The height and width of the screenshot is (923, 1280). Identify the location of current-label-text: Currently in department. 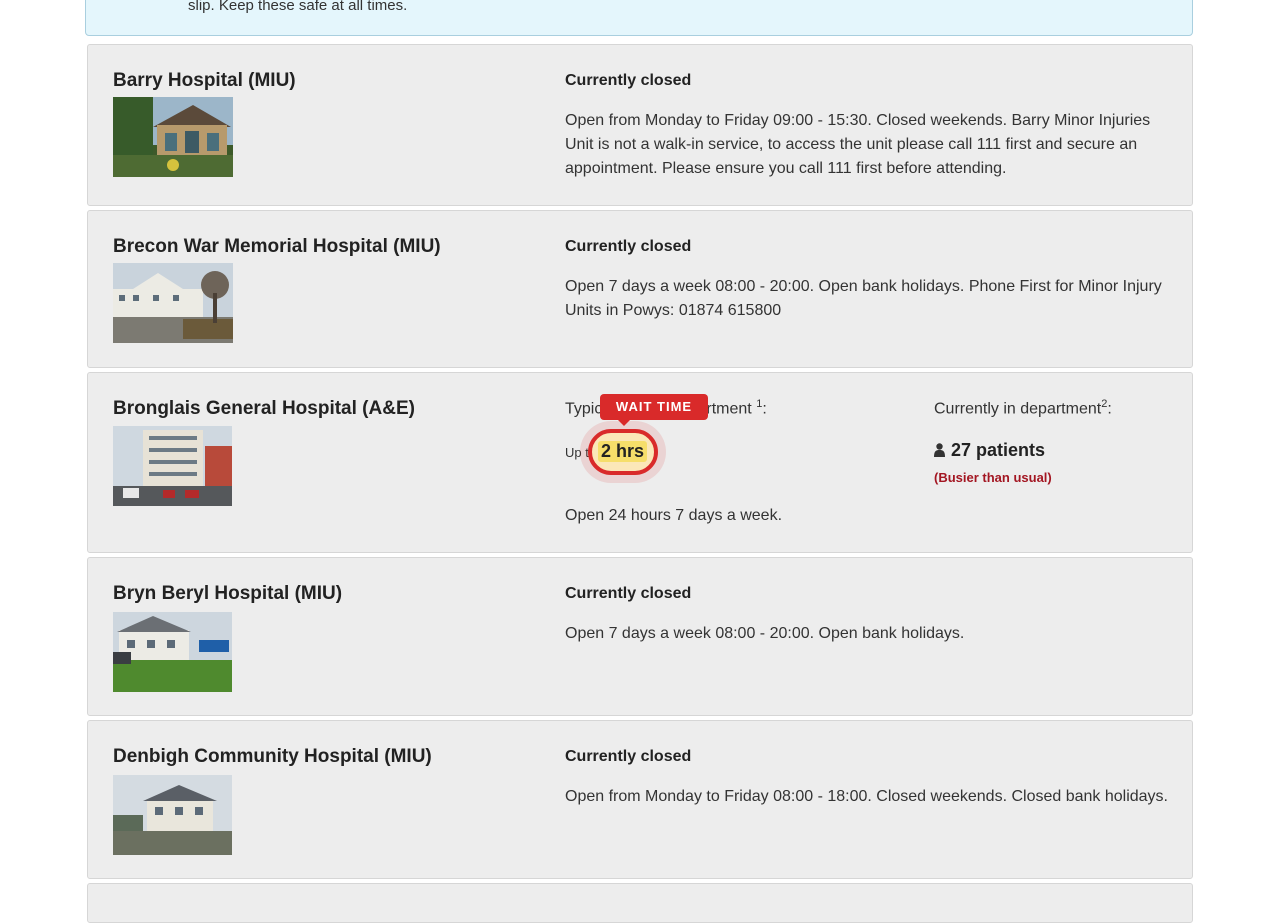
(1018, 409).